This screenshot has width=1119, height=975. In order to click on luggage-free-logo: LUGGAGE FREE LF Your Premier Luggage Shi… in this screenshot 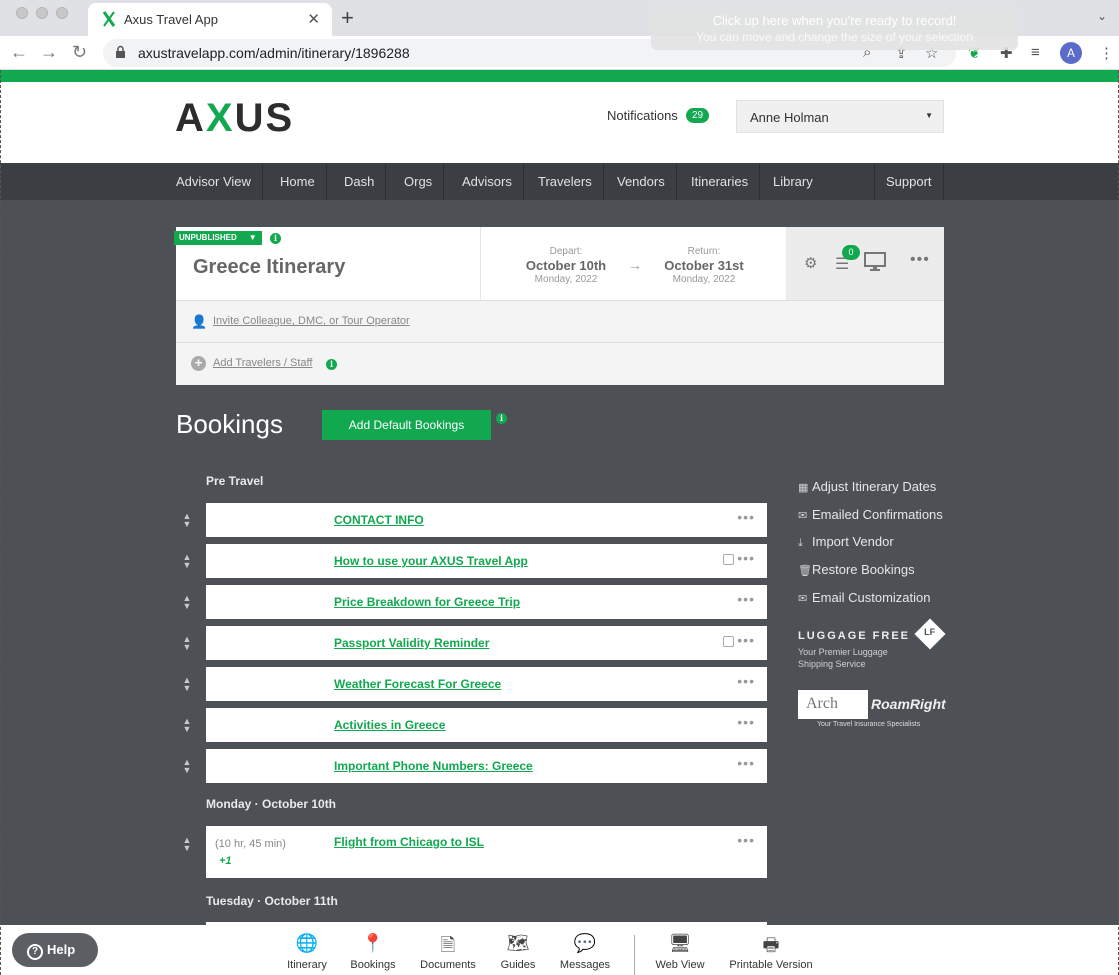, I will do `click(873, 645)`.